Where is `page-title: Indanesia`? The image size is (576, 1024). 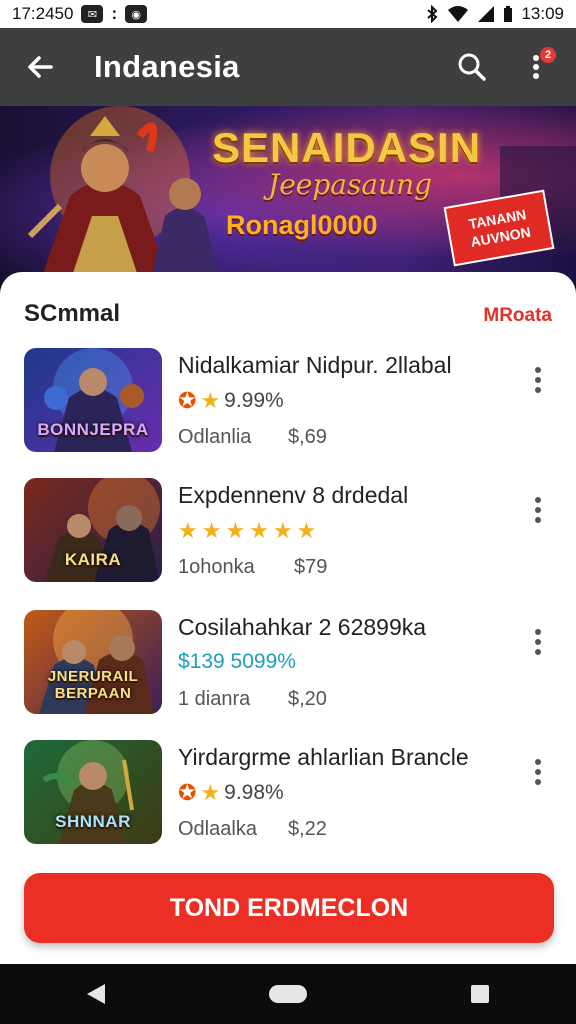 page-title: Indanesia is located at coordinates (167, 66).